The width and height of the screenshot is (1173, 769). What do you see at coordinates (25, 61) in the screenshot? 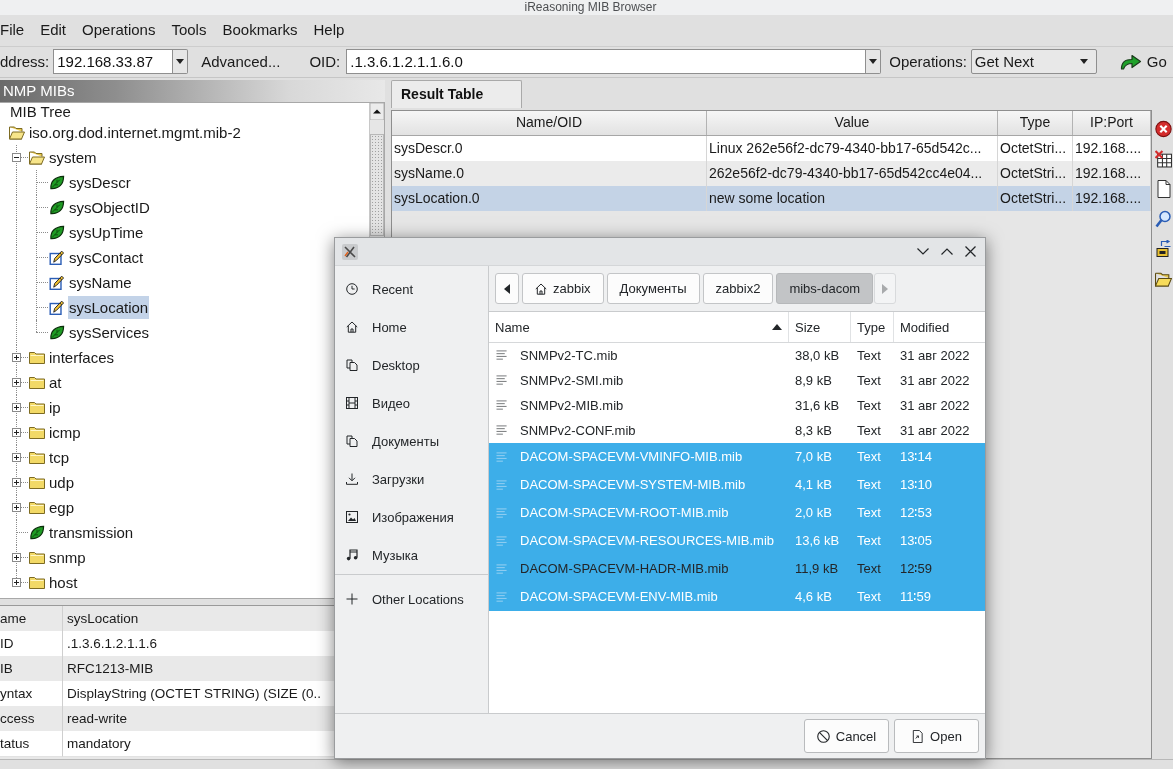
I see `address-label: ddress:` at bounding box center [25, 61].